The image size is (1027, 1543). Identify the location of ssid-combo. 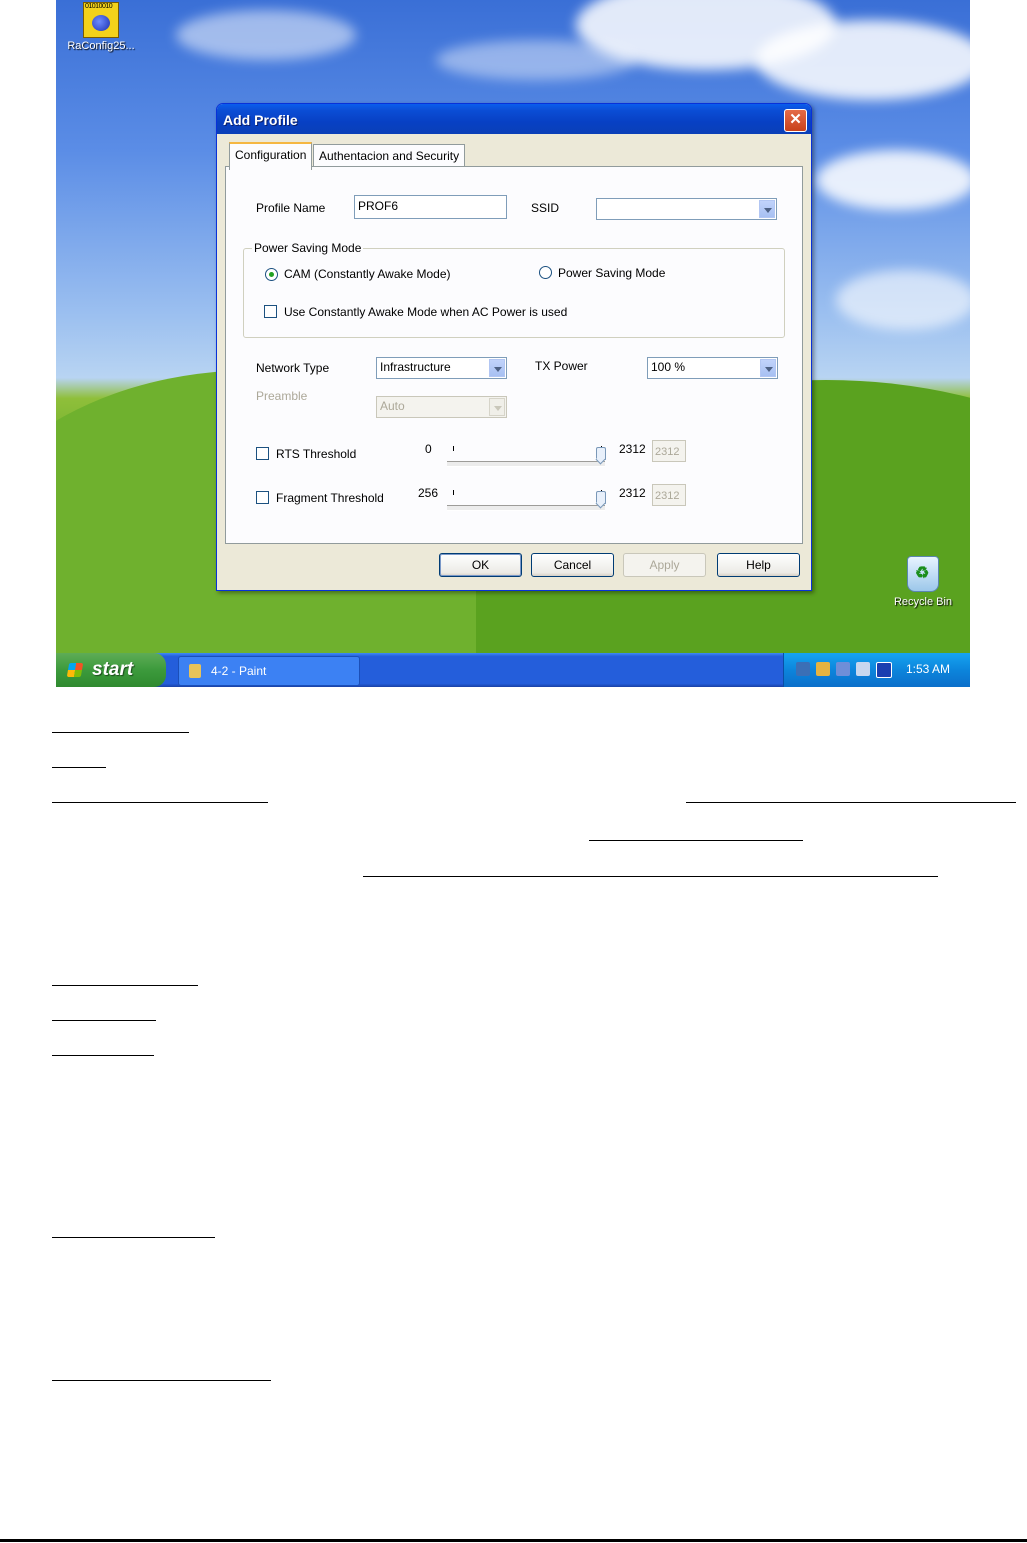
(686, 209).